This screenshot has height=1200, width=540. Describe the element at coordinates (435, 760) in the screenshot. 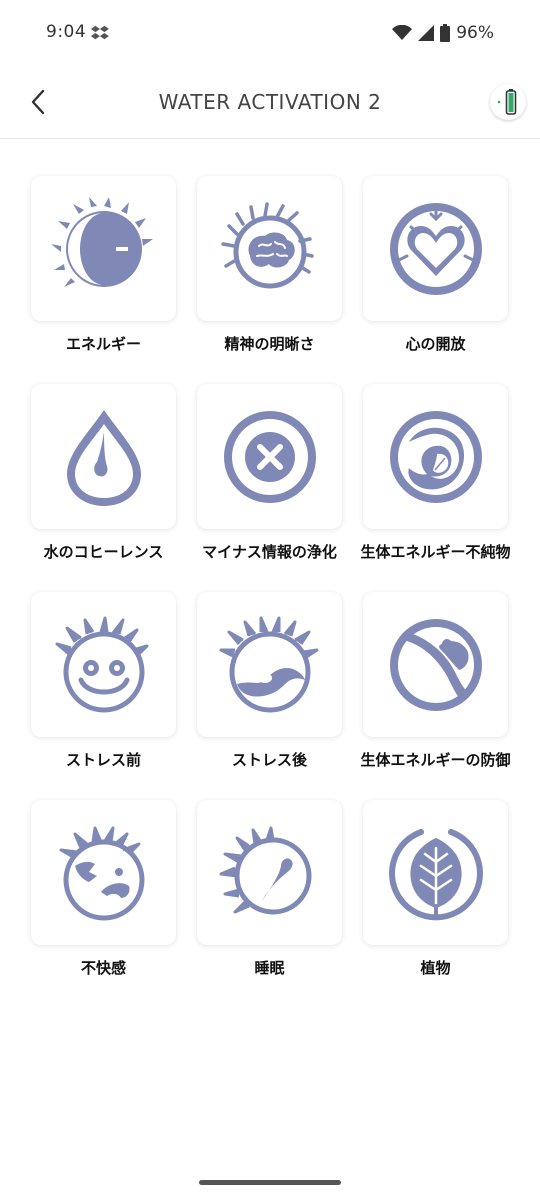

I see `program-label: 生体エネルギーの防御` at that location.